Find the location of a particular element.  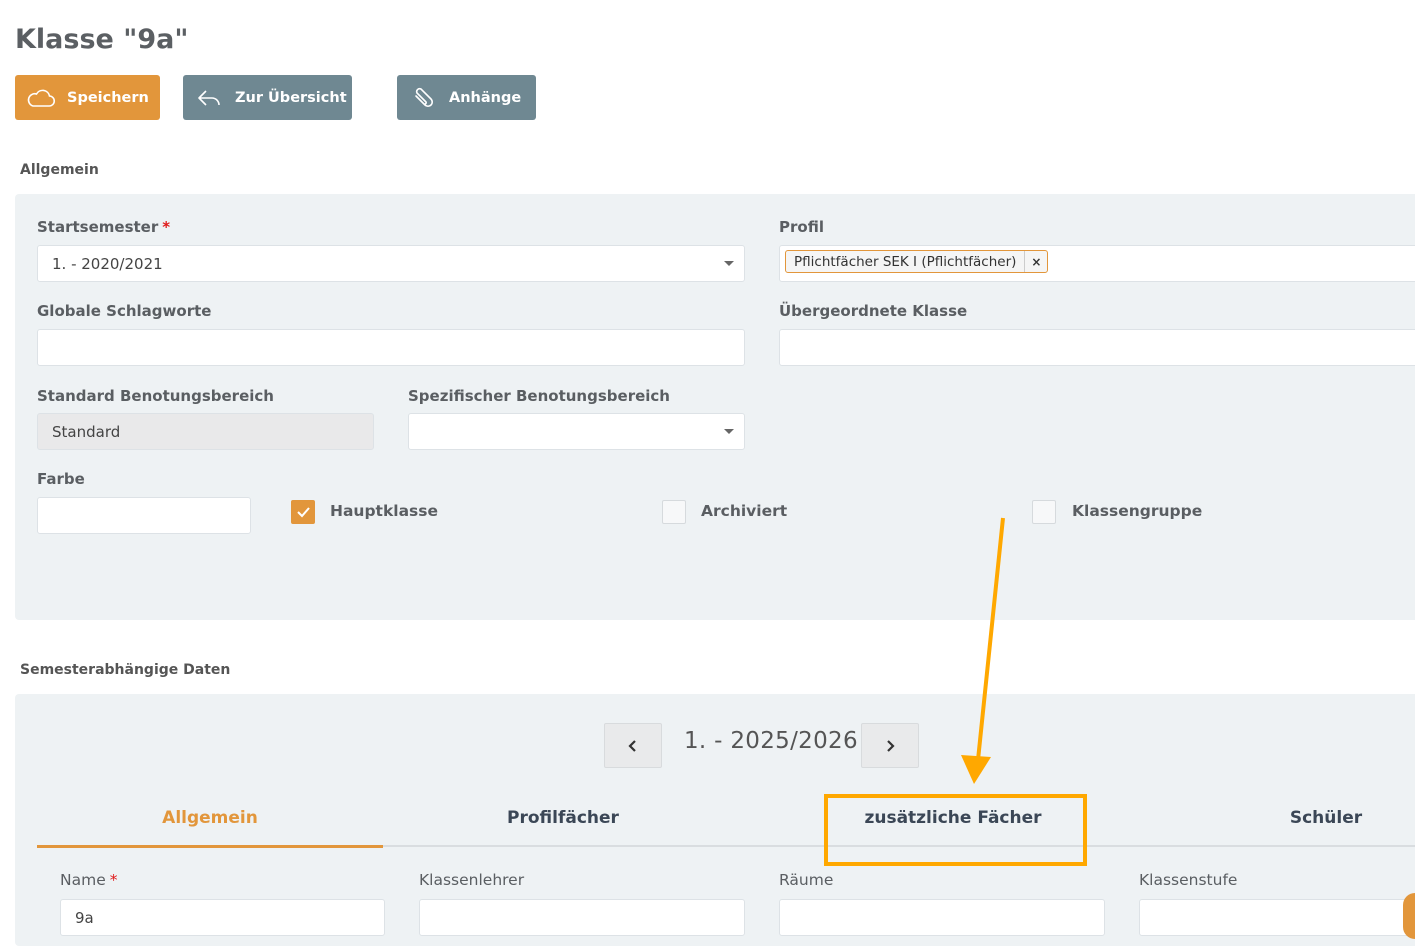

annotation-highlight-box is located at coordinates (955, 830).